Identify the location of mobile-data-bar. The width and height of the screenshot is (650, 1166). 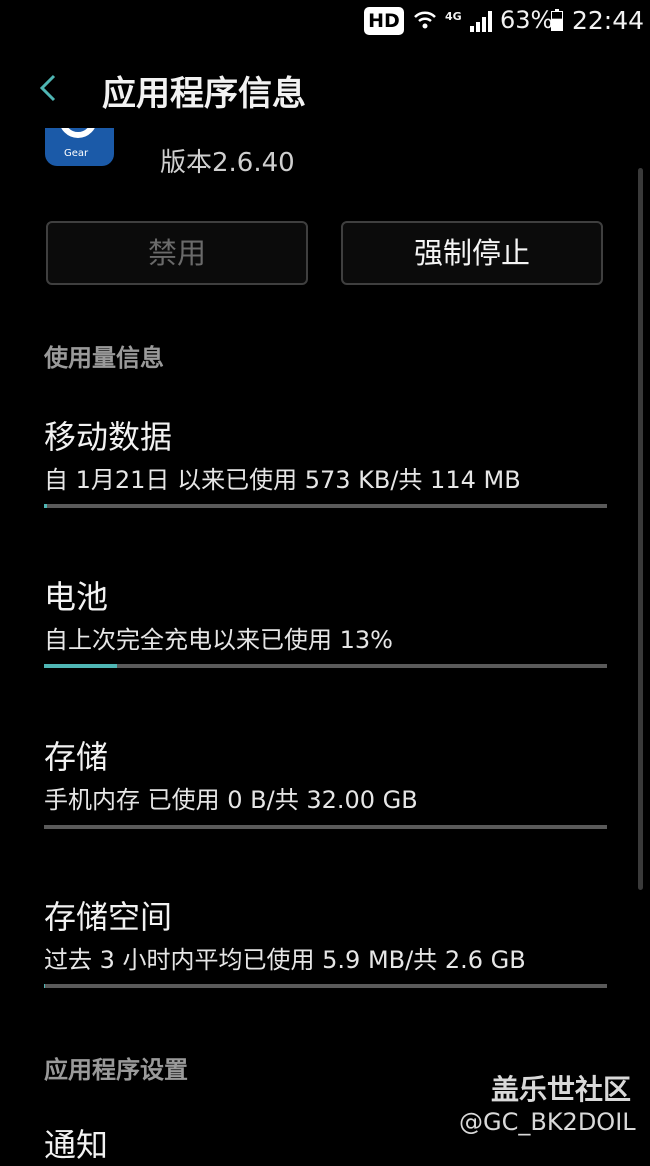
(325, 506).